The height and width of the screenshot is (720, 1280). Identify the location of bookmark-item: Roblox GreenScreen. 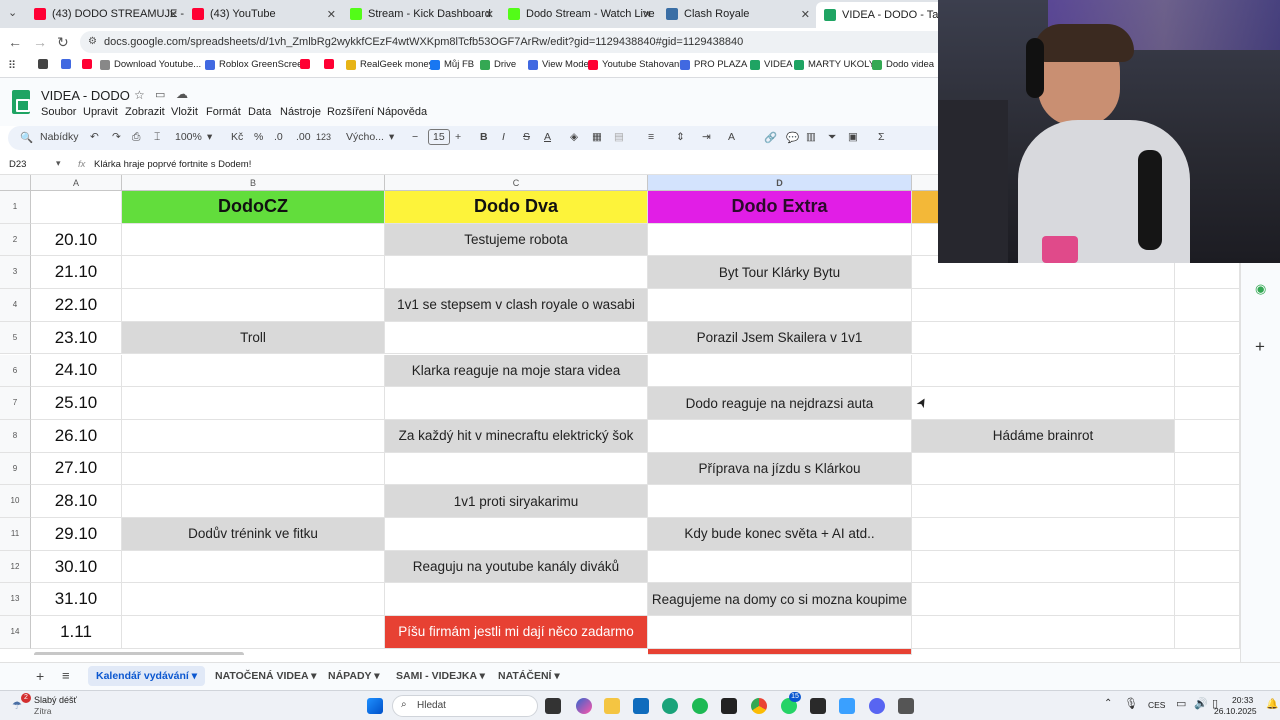
(256, 64).